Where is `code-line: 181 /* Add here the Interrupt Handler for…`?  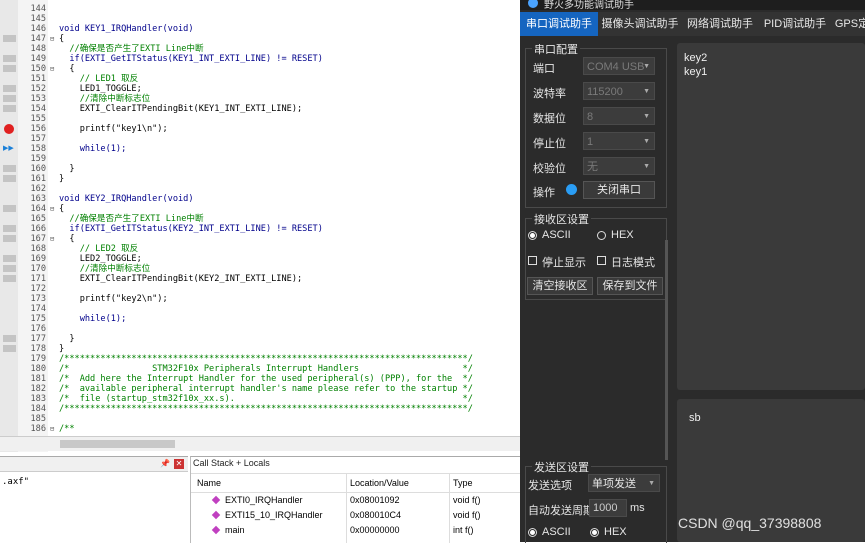
code-line: 181 /* Add here the Interrupt Handler for… is located at coordinates (260, 379).